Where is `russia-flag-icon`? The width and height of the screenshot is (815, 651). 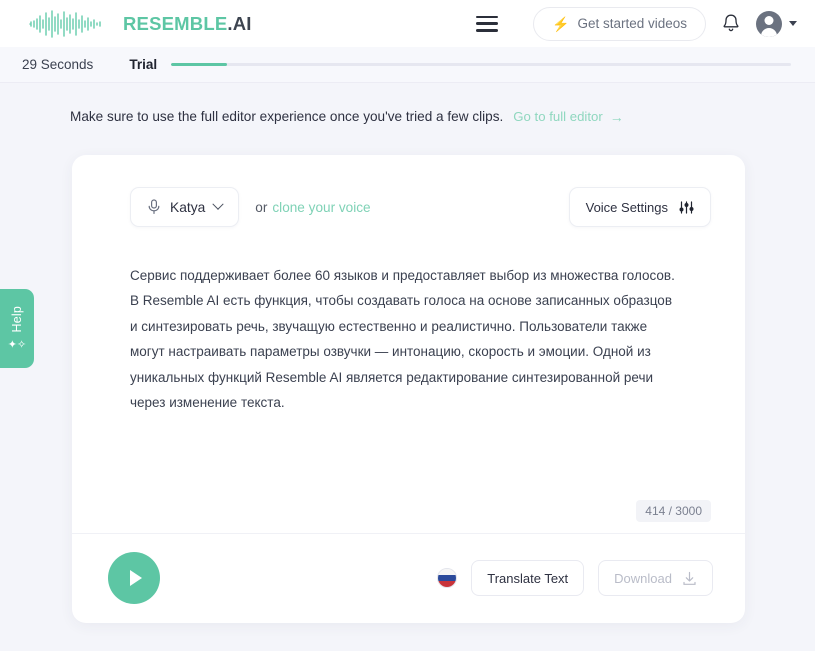 russia-flag-icon is located at coordinates (447, 578).